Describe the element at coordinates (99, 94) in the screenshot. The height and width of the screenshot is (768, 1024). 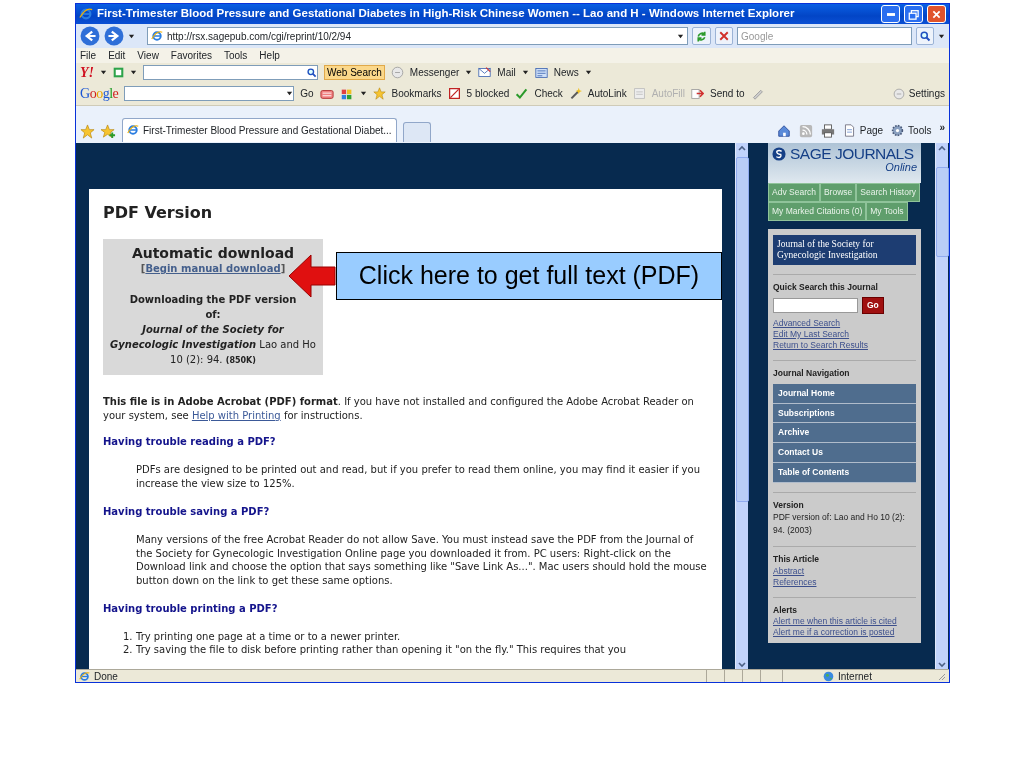
I see `logo-text: Google` at that location.